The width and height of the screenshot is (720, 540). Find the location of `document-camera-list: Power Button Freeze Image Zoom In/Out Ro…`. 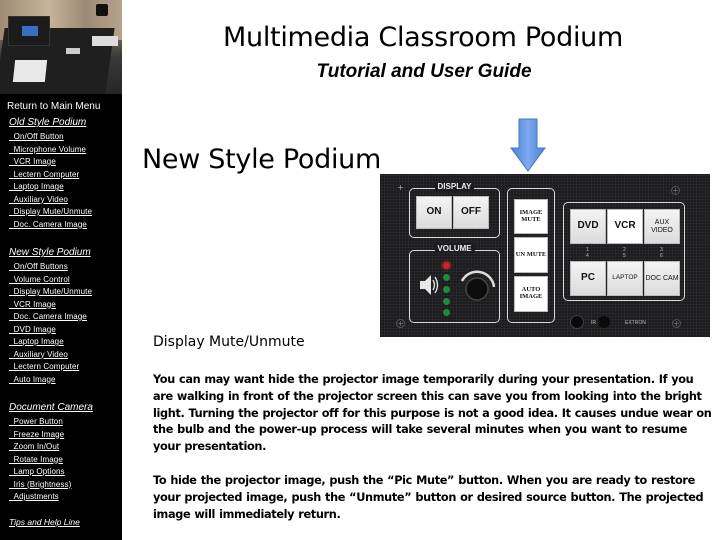

document-camera-list: Power Button Freeze Image Zoom In/Out Ro… is located at coordinates (40, 460).